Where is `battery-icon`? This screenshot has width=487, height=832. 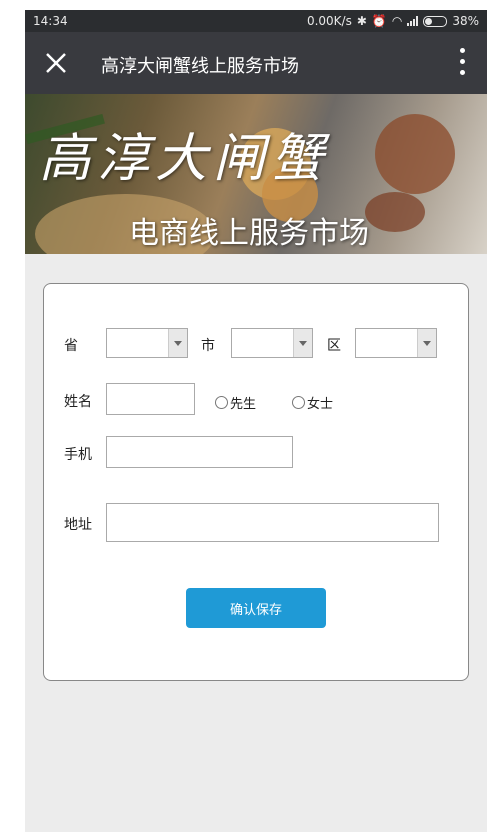
battery-icon is located at coordinates (435, 21).